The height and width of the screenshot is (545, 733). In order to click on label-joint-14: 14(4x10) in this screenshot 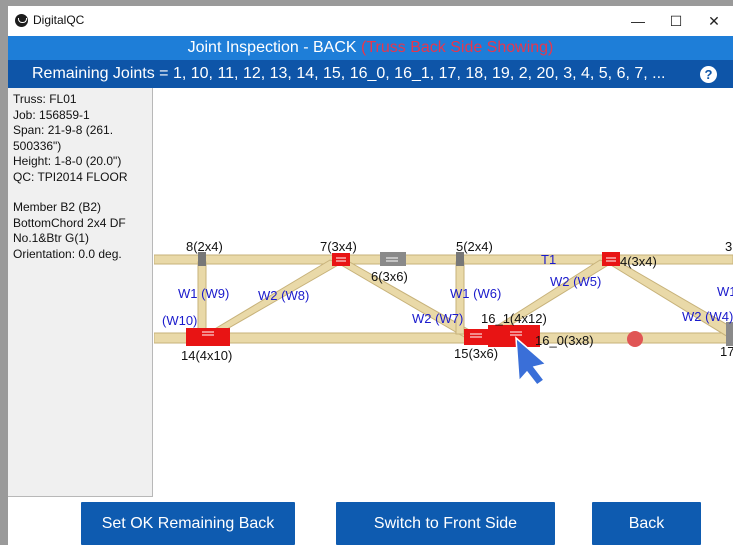, I will do `click(206, 355)`.